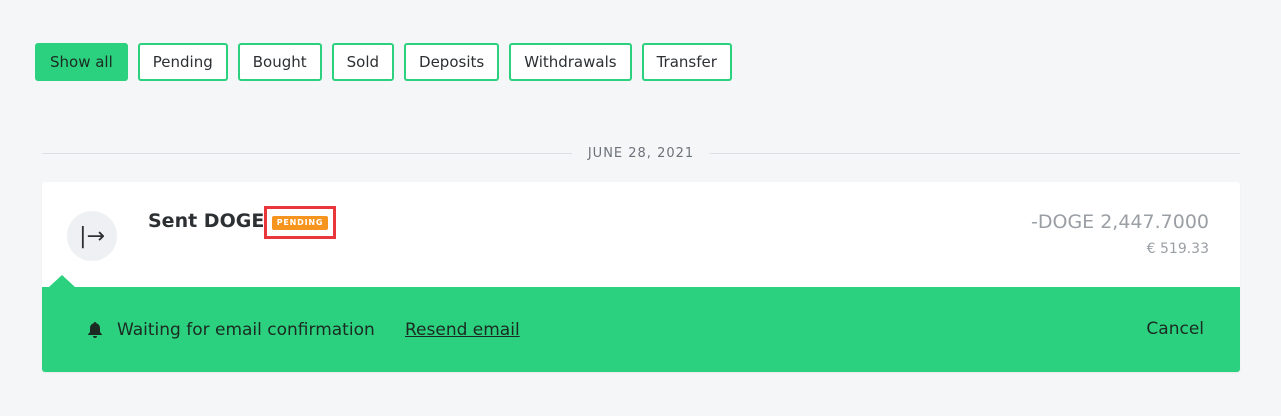  I want to click on resend-email-link: Resend email, so click(462, 330).